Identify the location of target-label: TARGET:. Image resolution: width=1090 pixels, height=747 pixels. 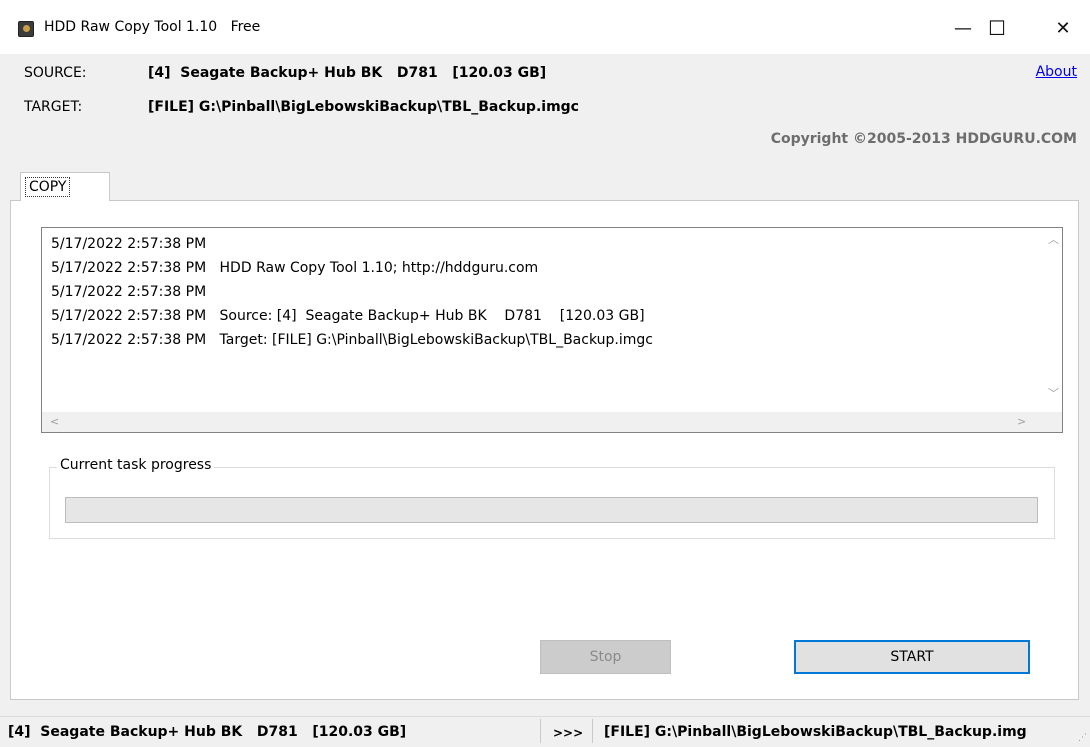
(53, 107).